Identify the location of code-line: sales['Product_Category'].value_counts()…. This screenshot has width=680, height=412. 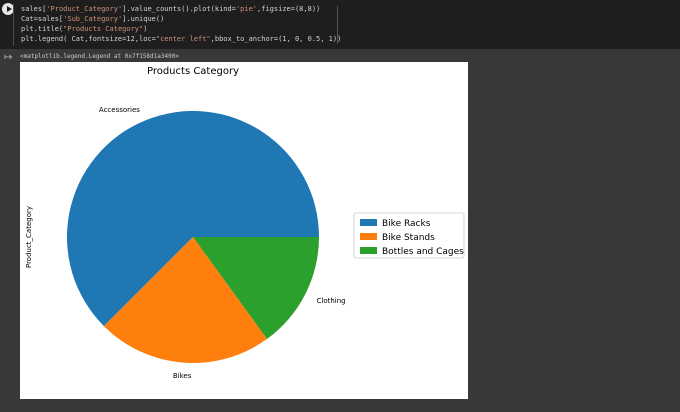
(181, 9).